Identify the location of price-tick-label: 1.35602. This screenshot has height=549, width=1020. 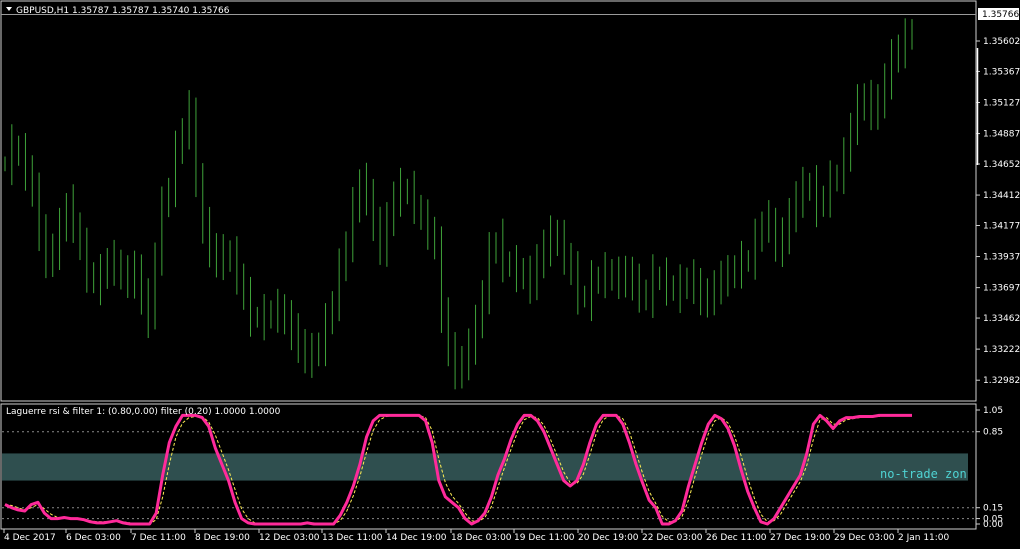
(1001, 42).